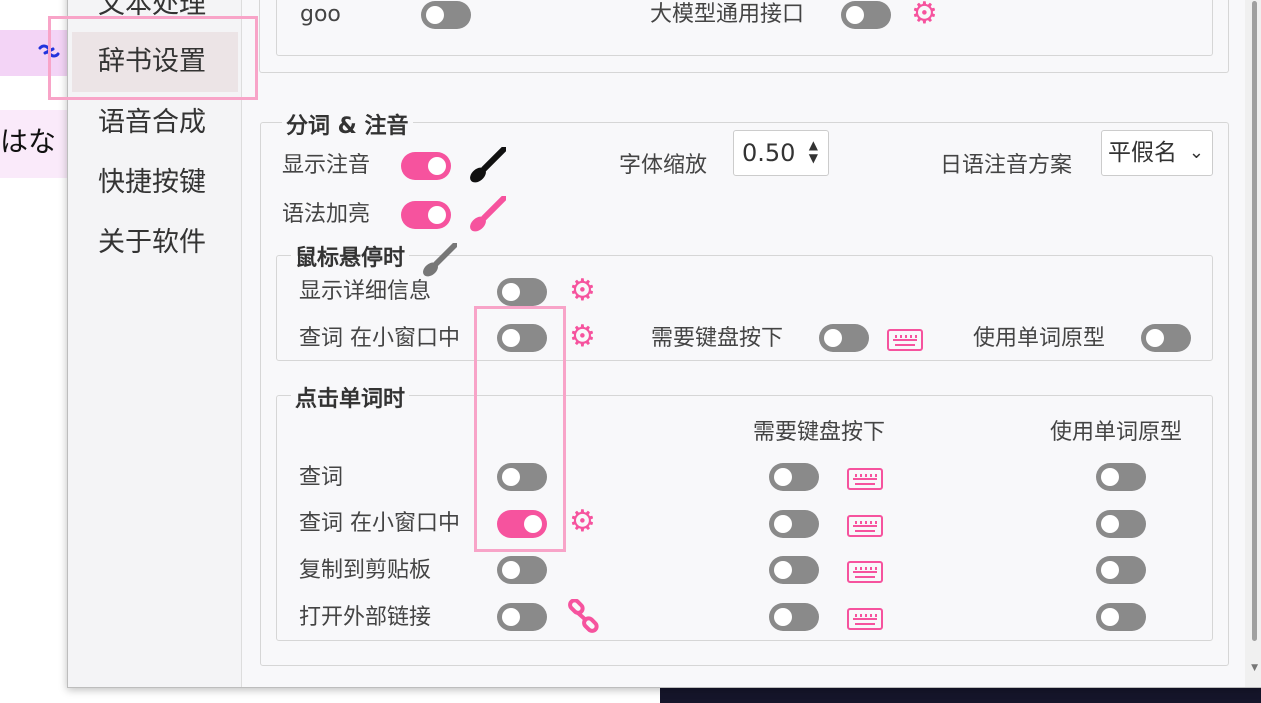  I want to click on goo-label: goo, so click(320, 14).